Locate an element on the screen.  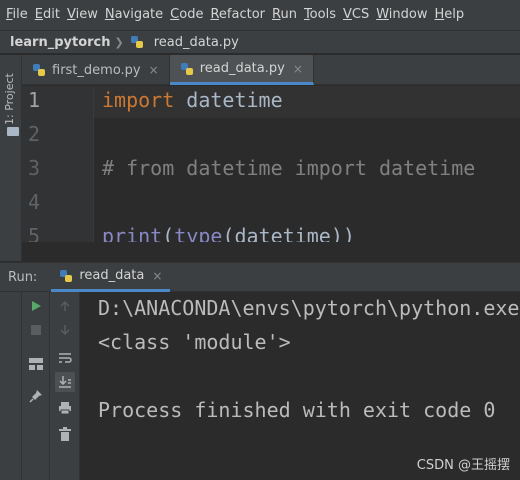
project-tool-tab: 1: Project is located at coordinates (11, 98).